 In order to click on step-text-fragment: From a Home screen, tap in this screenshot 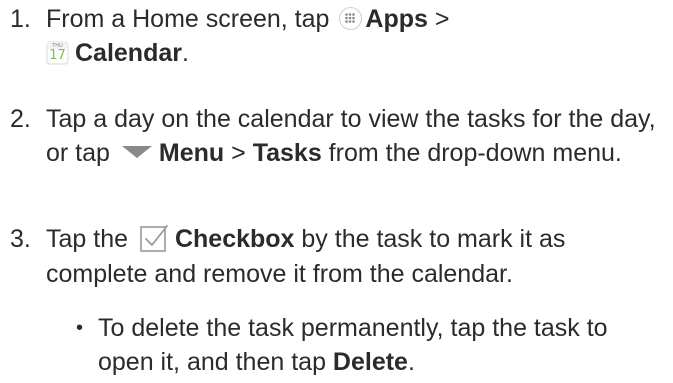, I will do `click(188, 19)`.